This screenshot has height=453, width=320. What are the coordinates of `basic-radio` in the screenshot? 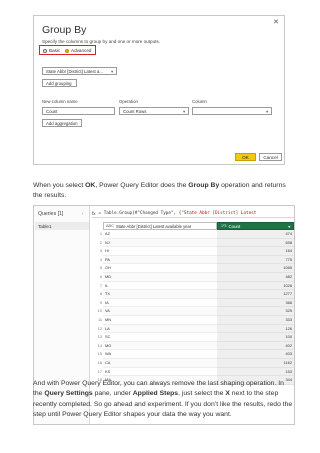 It's located at (45, 50).